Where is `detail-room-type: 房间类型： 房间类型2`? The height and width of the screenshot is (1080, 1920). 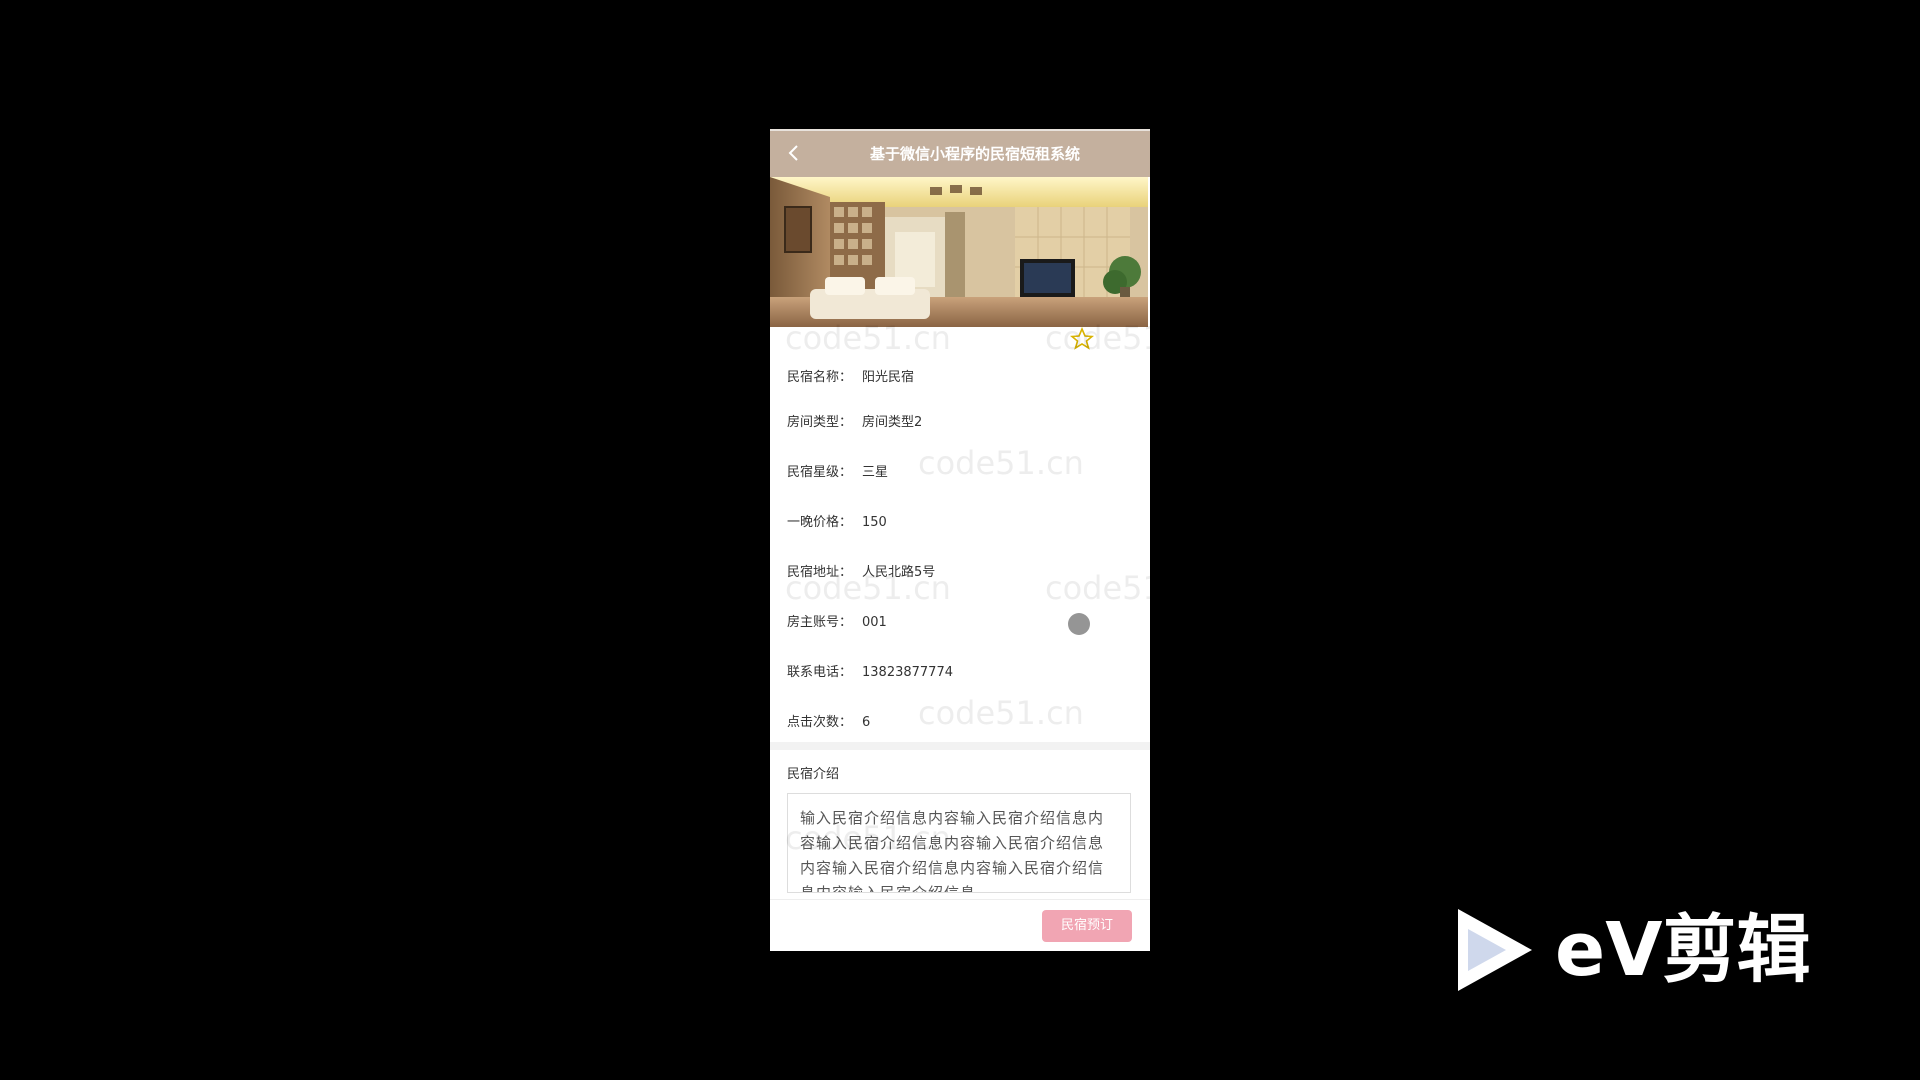
detail-room-type: 房间类型： 房间类型2 is located at coordinates (854, 421).